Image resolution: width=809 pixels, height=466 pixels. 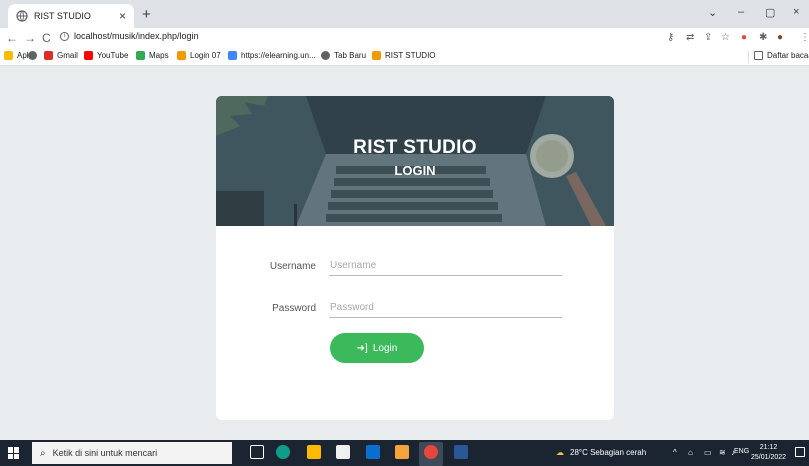 What do you see at coordinates (708, 38) in the screenshot?
I see `share-icon: ⇪` at bounding box center [708, 38].